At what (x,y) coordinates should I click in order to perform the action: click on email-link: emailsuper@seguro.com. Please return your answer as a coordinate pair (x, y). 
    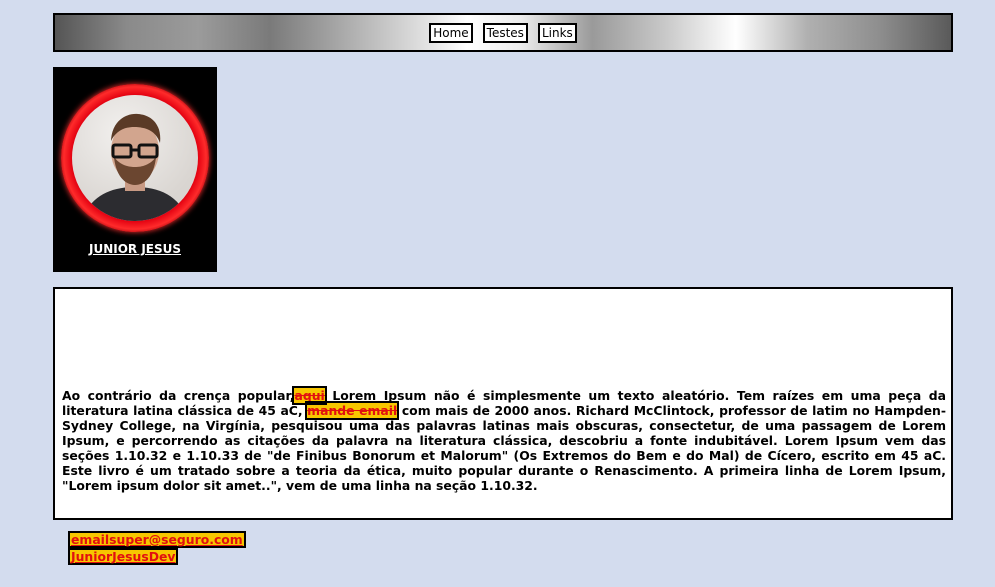
    Looking at the image, I should click on (157, 539).